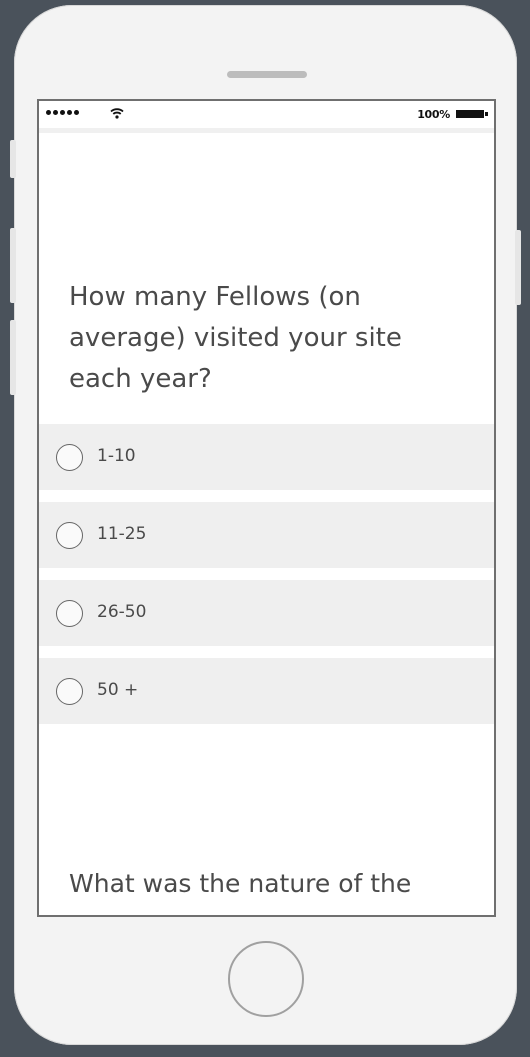  I want to click on volume-up-button, so click(13, 265).